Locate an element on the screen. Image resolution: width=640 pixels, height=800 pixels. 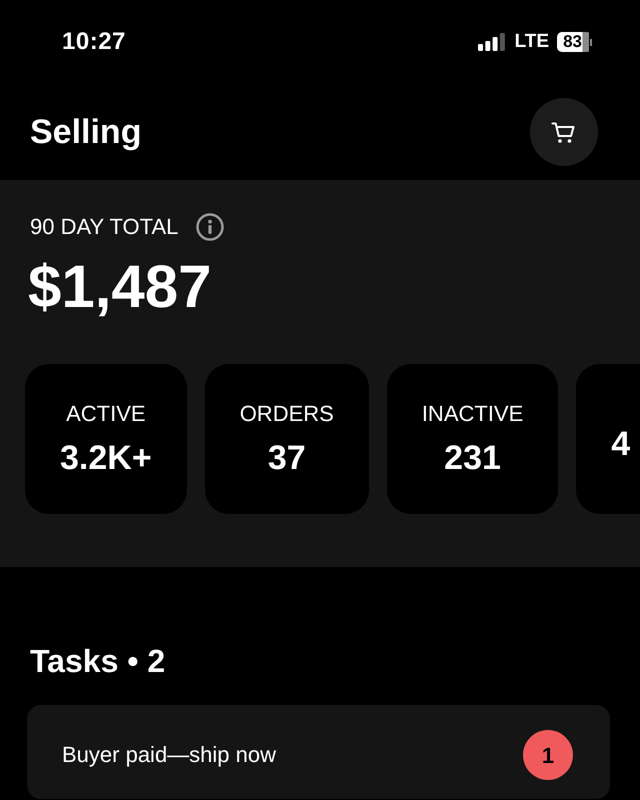
stat-card: ACTIVE 3.2K+ is located at coordinates (106, 439).